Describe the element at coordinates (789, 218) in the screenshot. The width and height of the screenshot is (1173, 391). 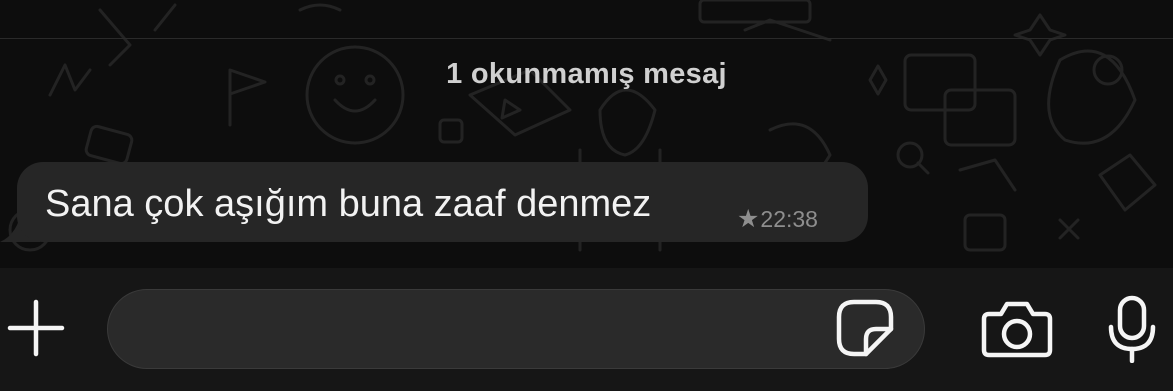
I see `message-time: 22:38` at that location.